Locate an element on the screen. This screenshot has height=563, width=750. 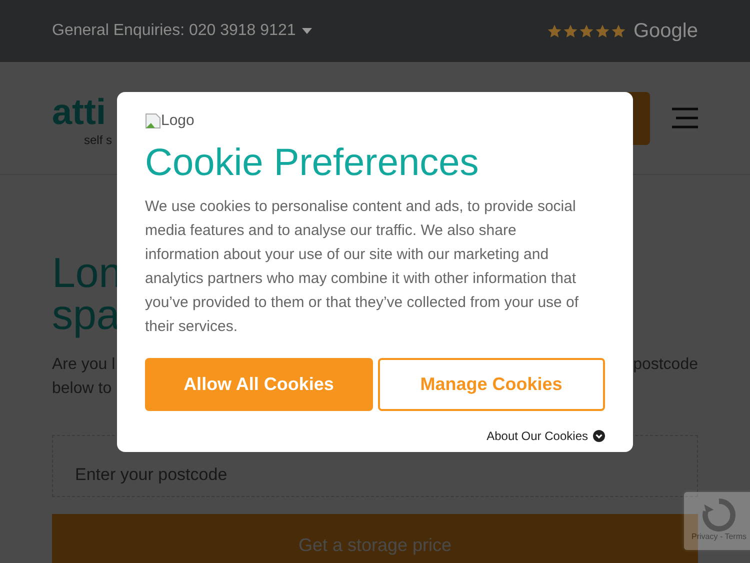
about-cookies-link: About Our Cookies is located at coordinates (537, 436).